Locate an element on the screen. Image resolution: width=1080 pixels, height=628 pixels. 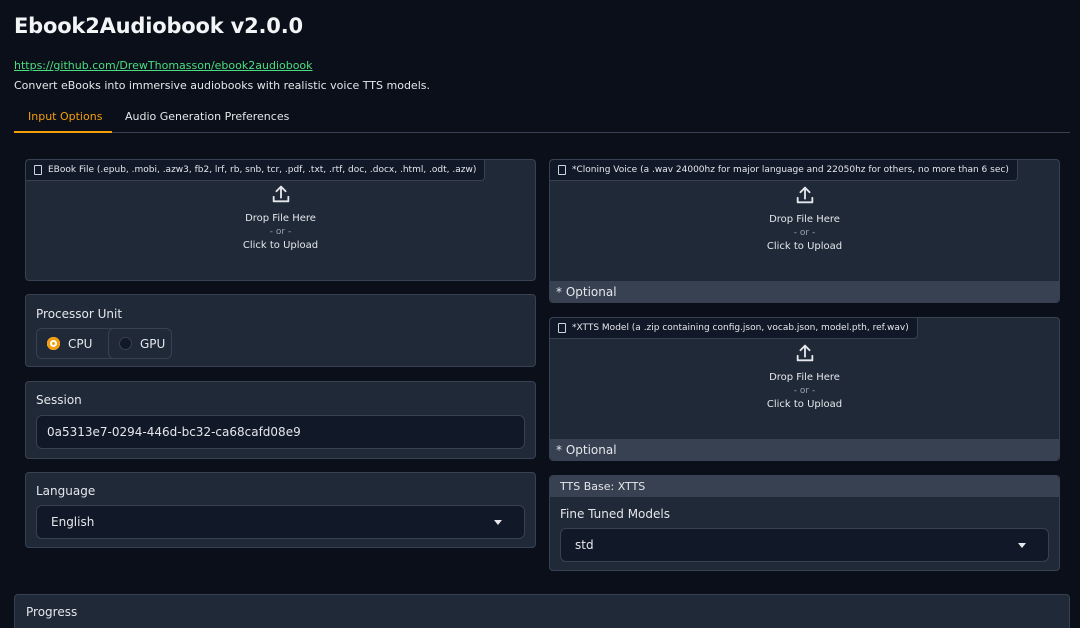
language-dropdown: English is located at coordinates (280, 522).